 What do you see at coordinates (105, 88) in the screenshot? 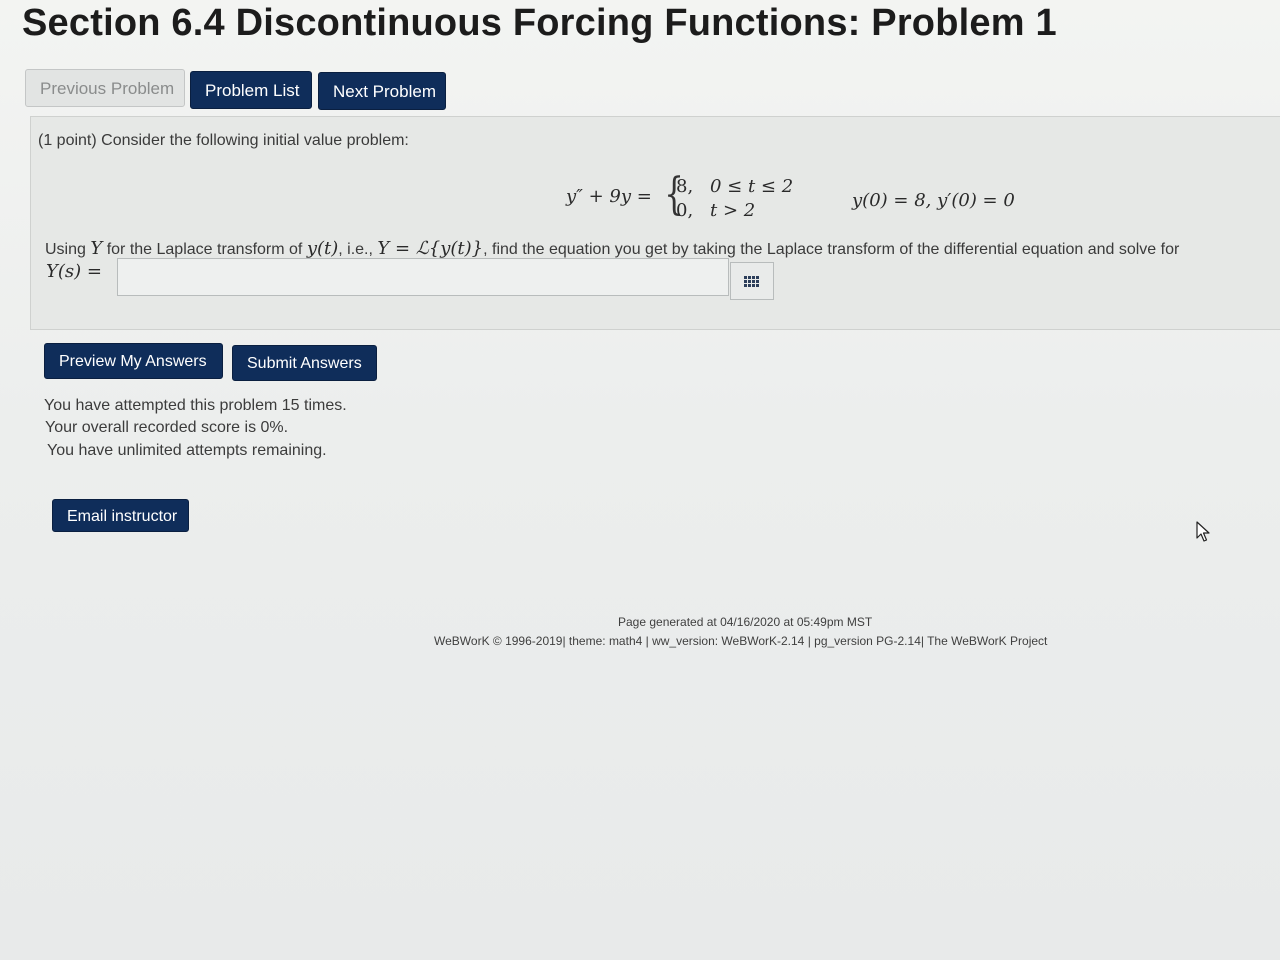
I see `previous-problem-button: Previous Problem` at bounding box center [105, 88].